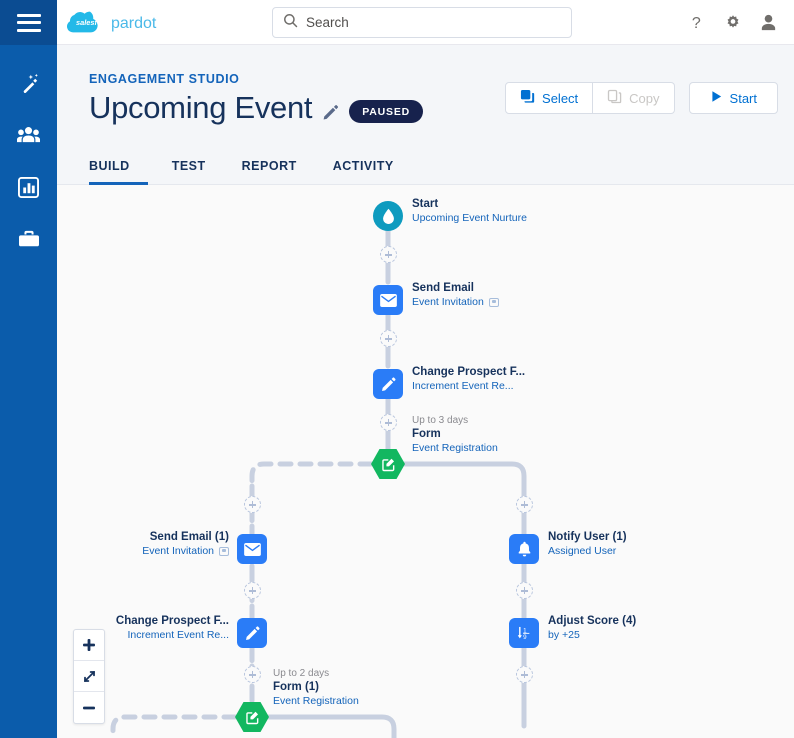 This screenshot has width=794, height=738. What do you see at coordinates (716, 98) in the screenshot?
I see `play-icon` at bounding box center [716, 98].